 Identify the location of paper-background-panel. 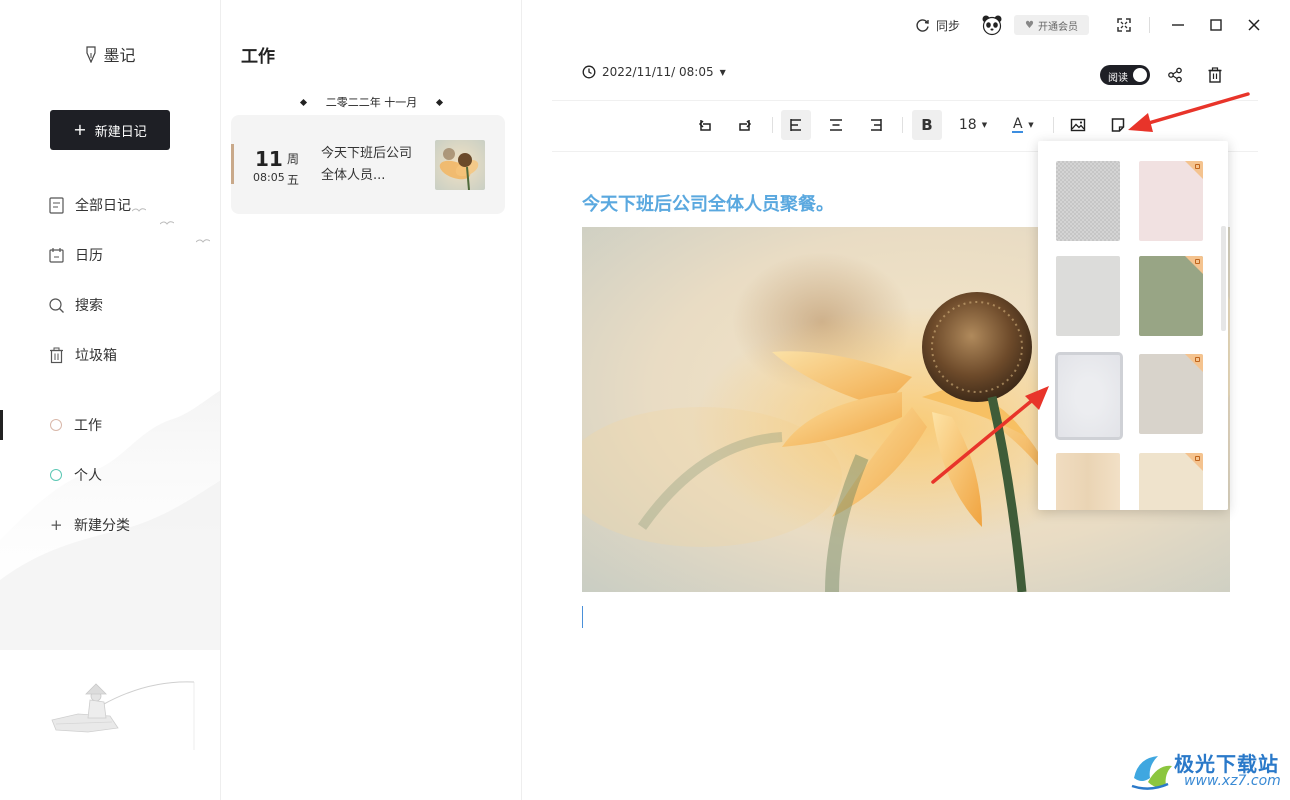
(1133, 325).